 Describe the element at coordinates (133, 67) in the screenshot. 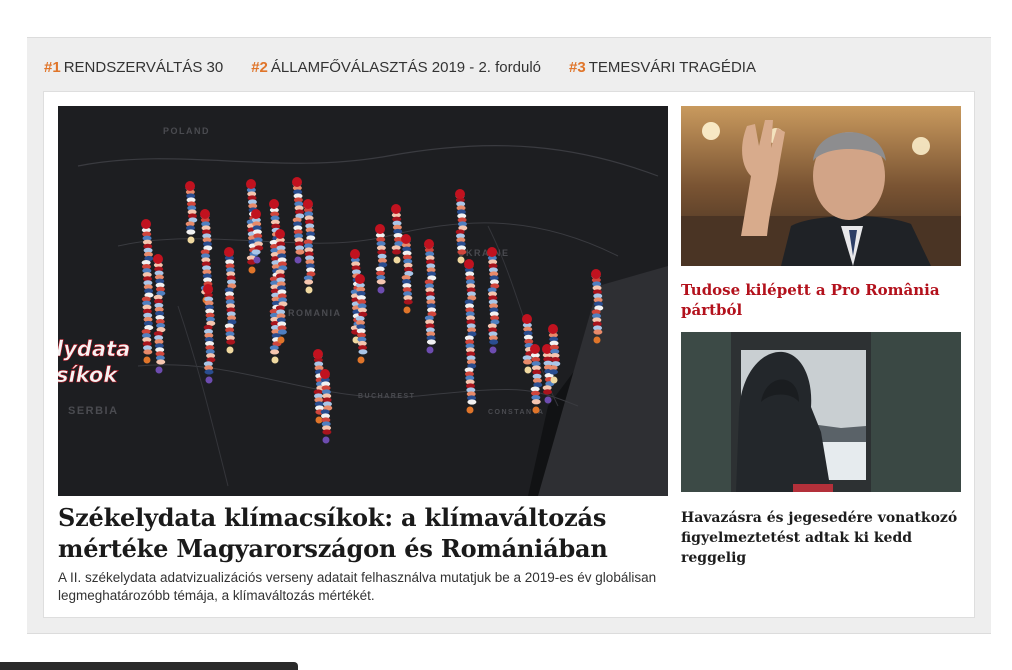

I see `trending-link-1: #1 RENDSZERVÁLTÁS 30` at that location.